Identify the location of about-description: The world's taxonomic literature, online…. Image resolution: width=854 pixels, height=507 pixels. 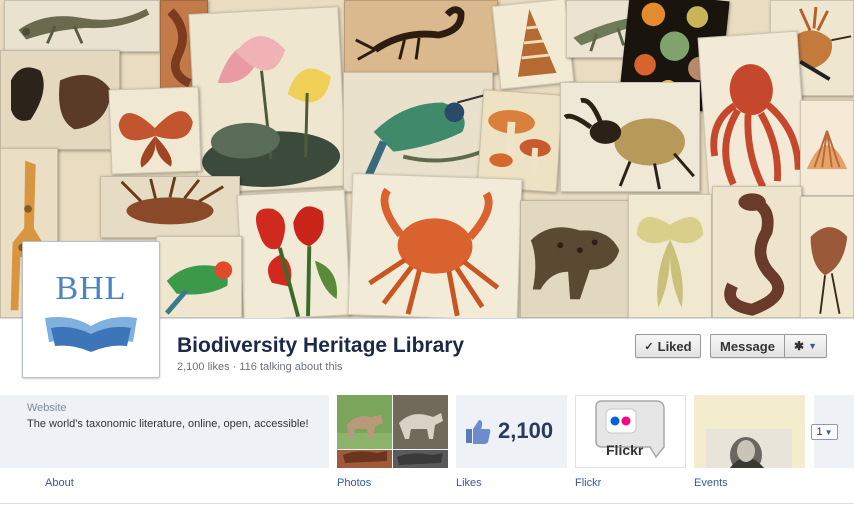
(168, 424).